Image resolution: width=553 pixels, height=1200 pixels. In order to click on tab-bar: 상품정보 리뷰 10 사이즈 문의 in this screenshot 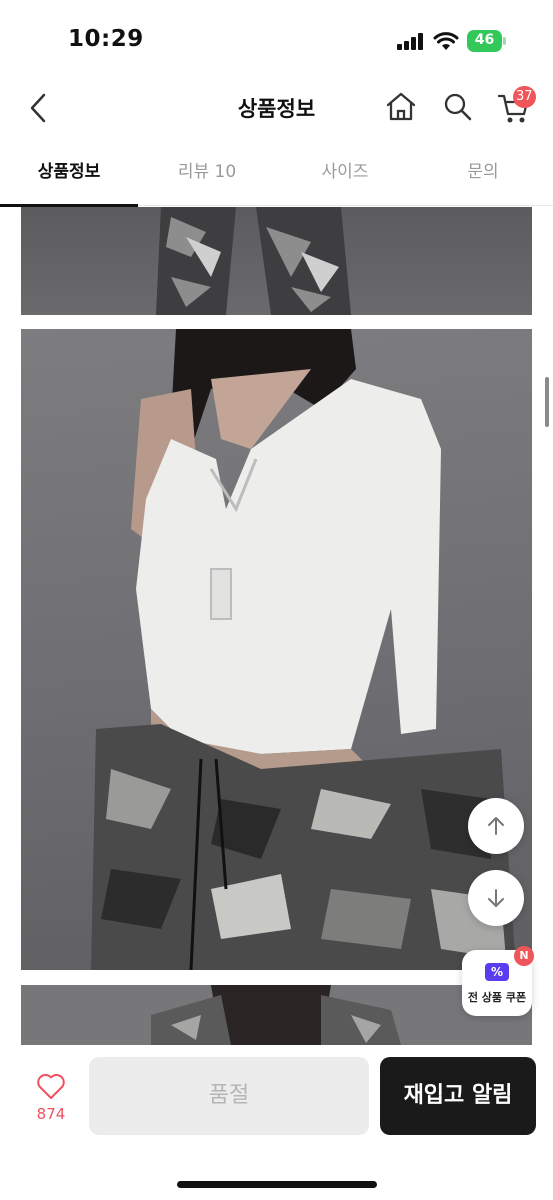, I will do `click(276, 177)`.